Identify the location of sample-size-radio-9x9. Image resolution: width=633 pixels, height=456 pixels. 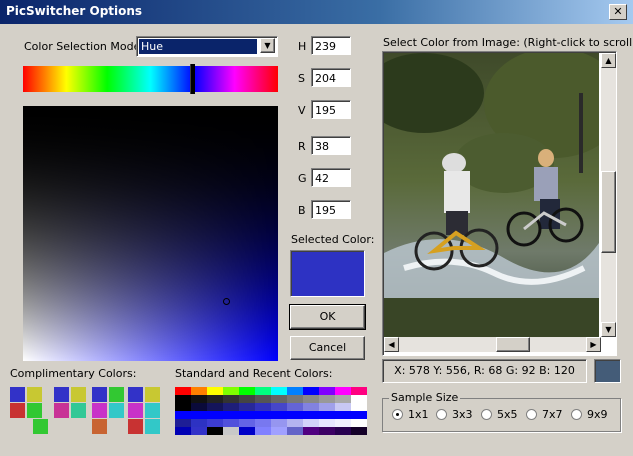
(576, 414).